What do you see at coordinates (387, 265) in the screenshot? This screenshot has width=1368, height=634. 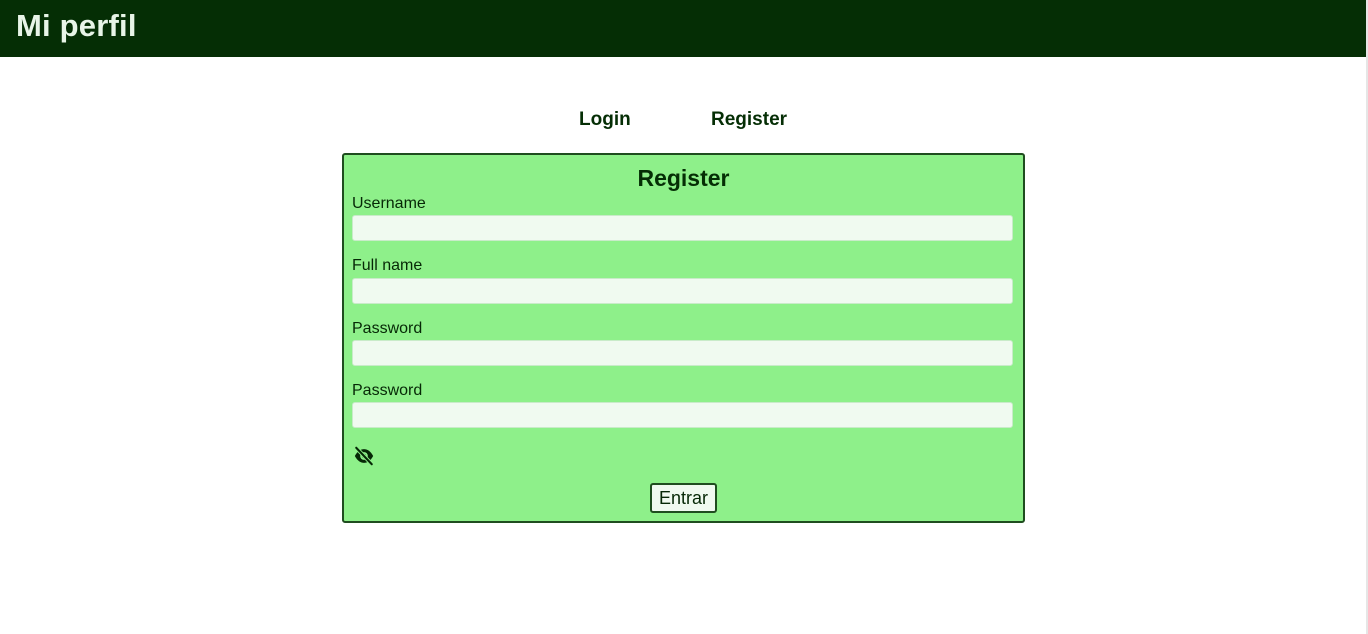 I see `full-name-label: Full name` at bounding box center [387, 265].